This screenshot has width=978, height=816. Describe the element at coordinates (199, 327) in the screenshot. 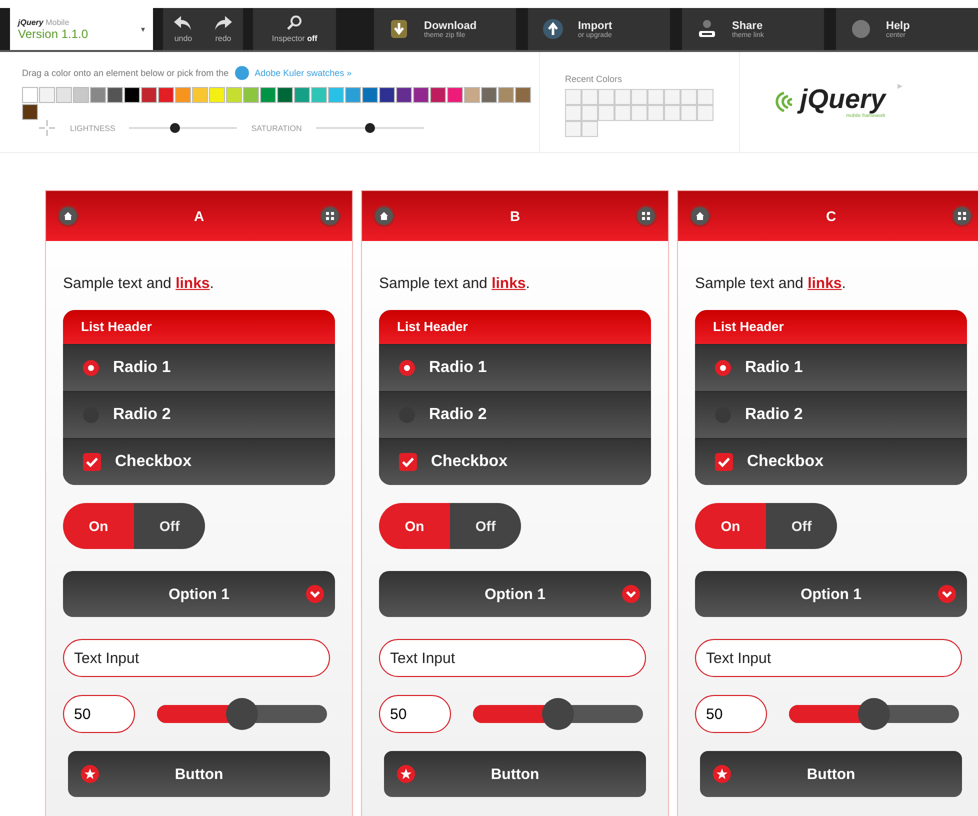

I see `list-header: List Header` at that location.